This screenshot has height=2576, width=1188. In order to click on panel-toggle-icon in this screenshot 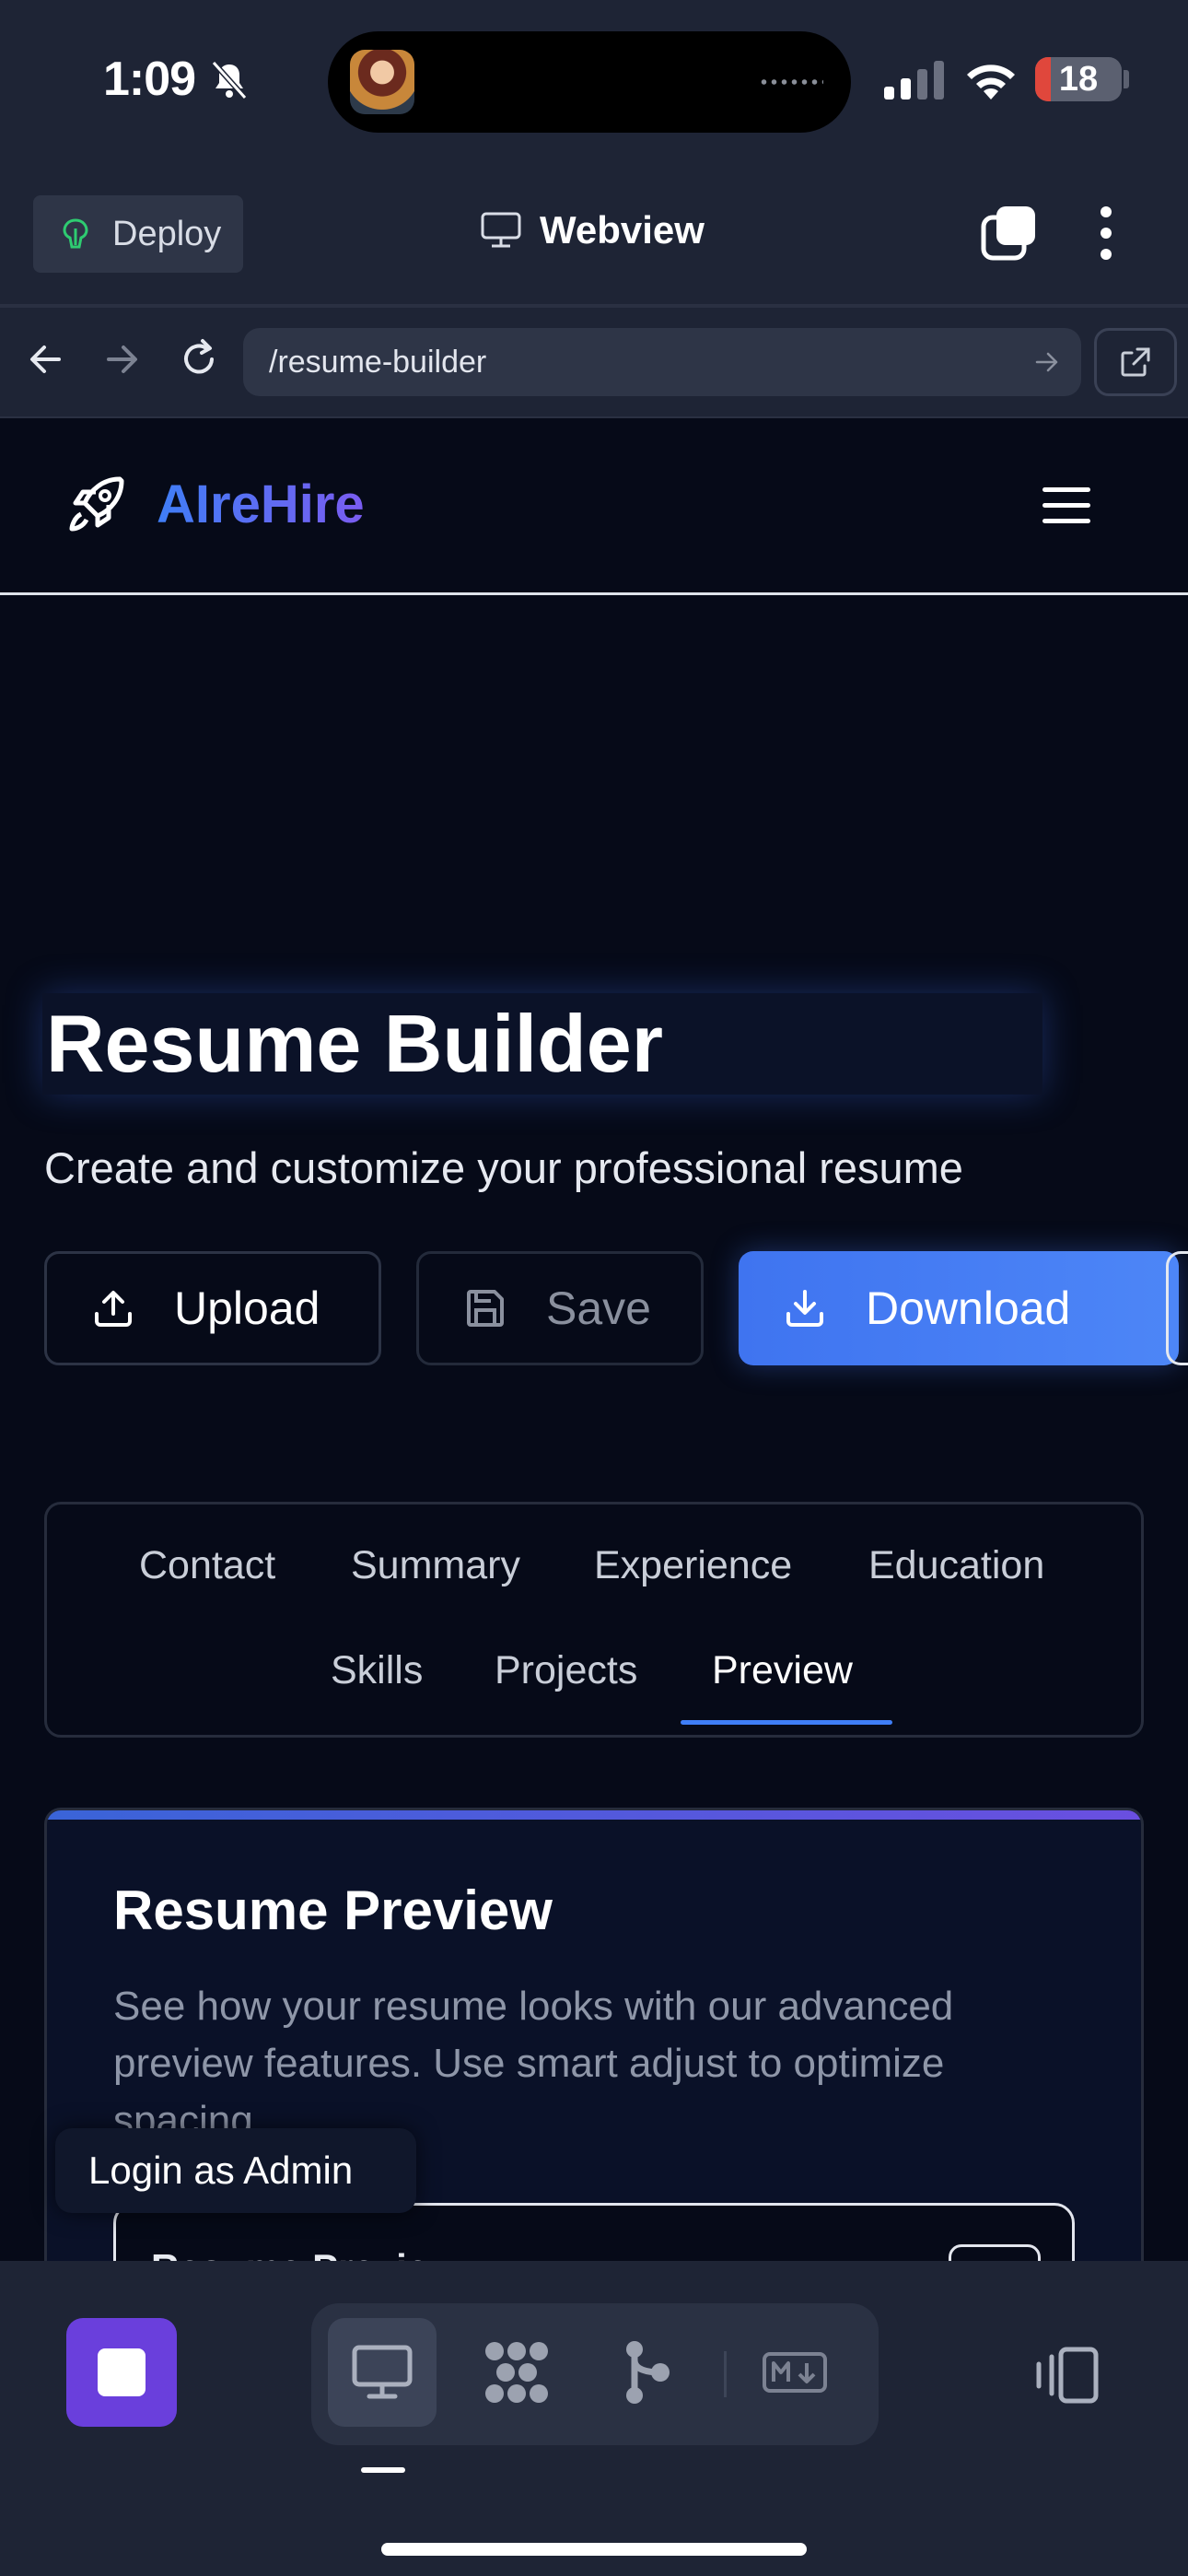, I will do `click(1066, 2375)`.